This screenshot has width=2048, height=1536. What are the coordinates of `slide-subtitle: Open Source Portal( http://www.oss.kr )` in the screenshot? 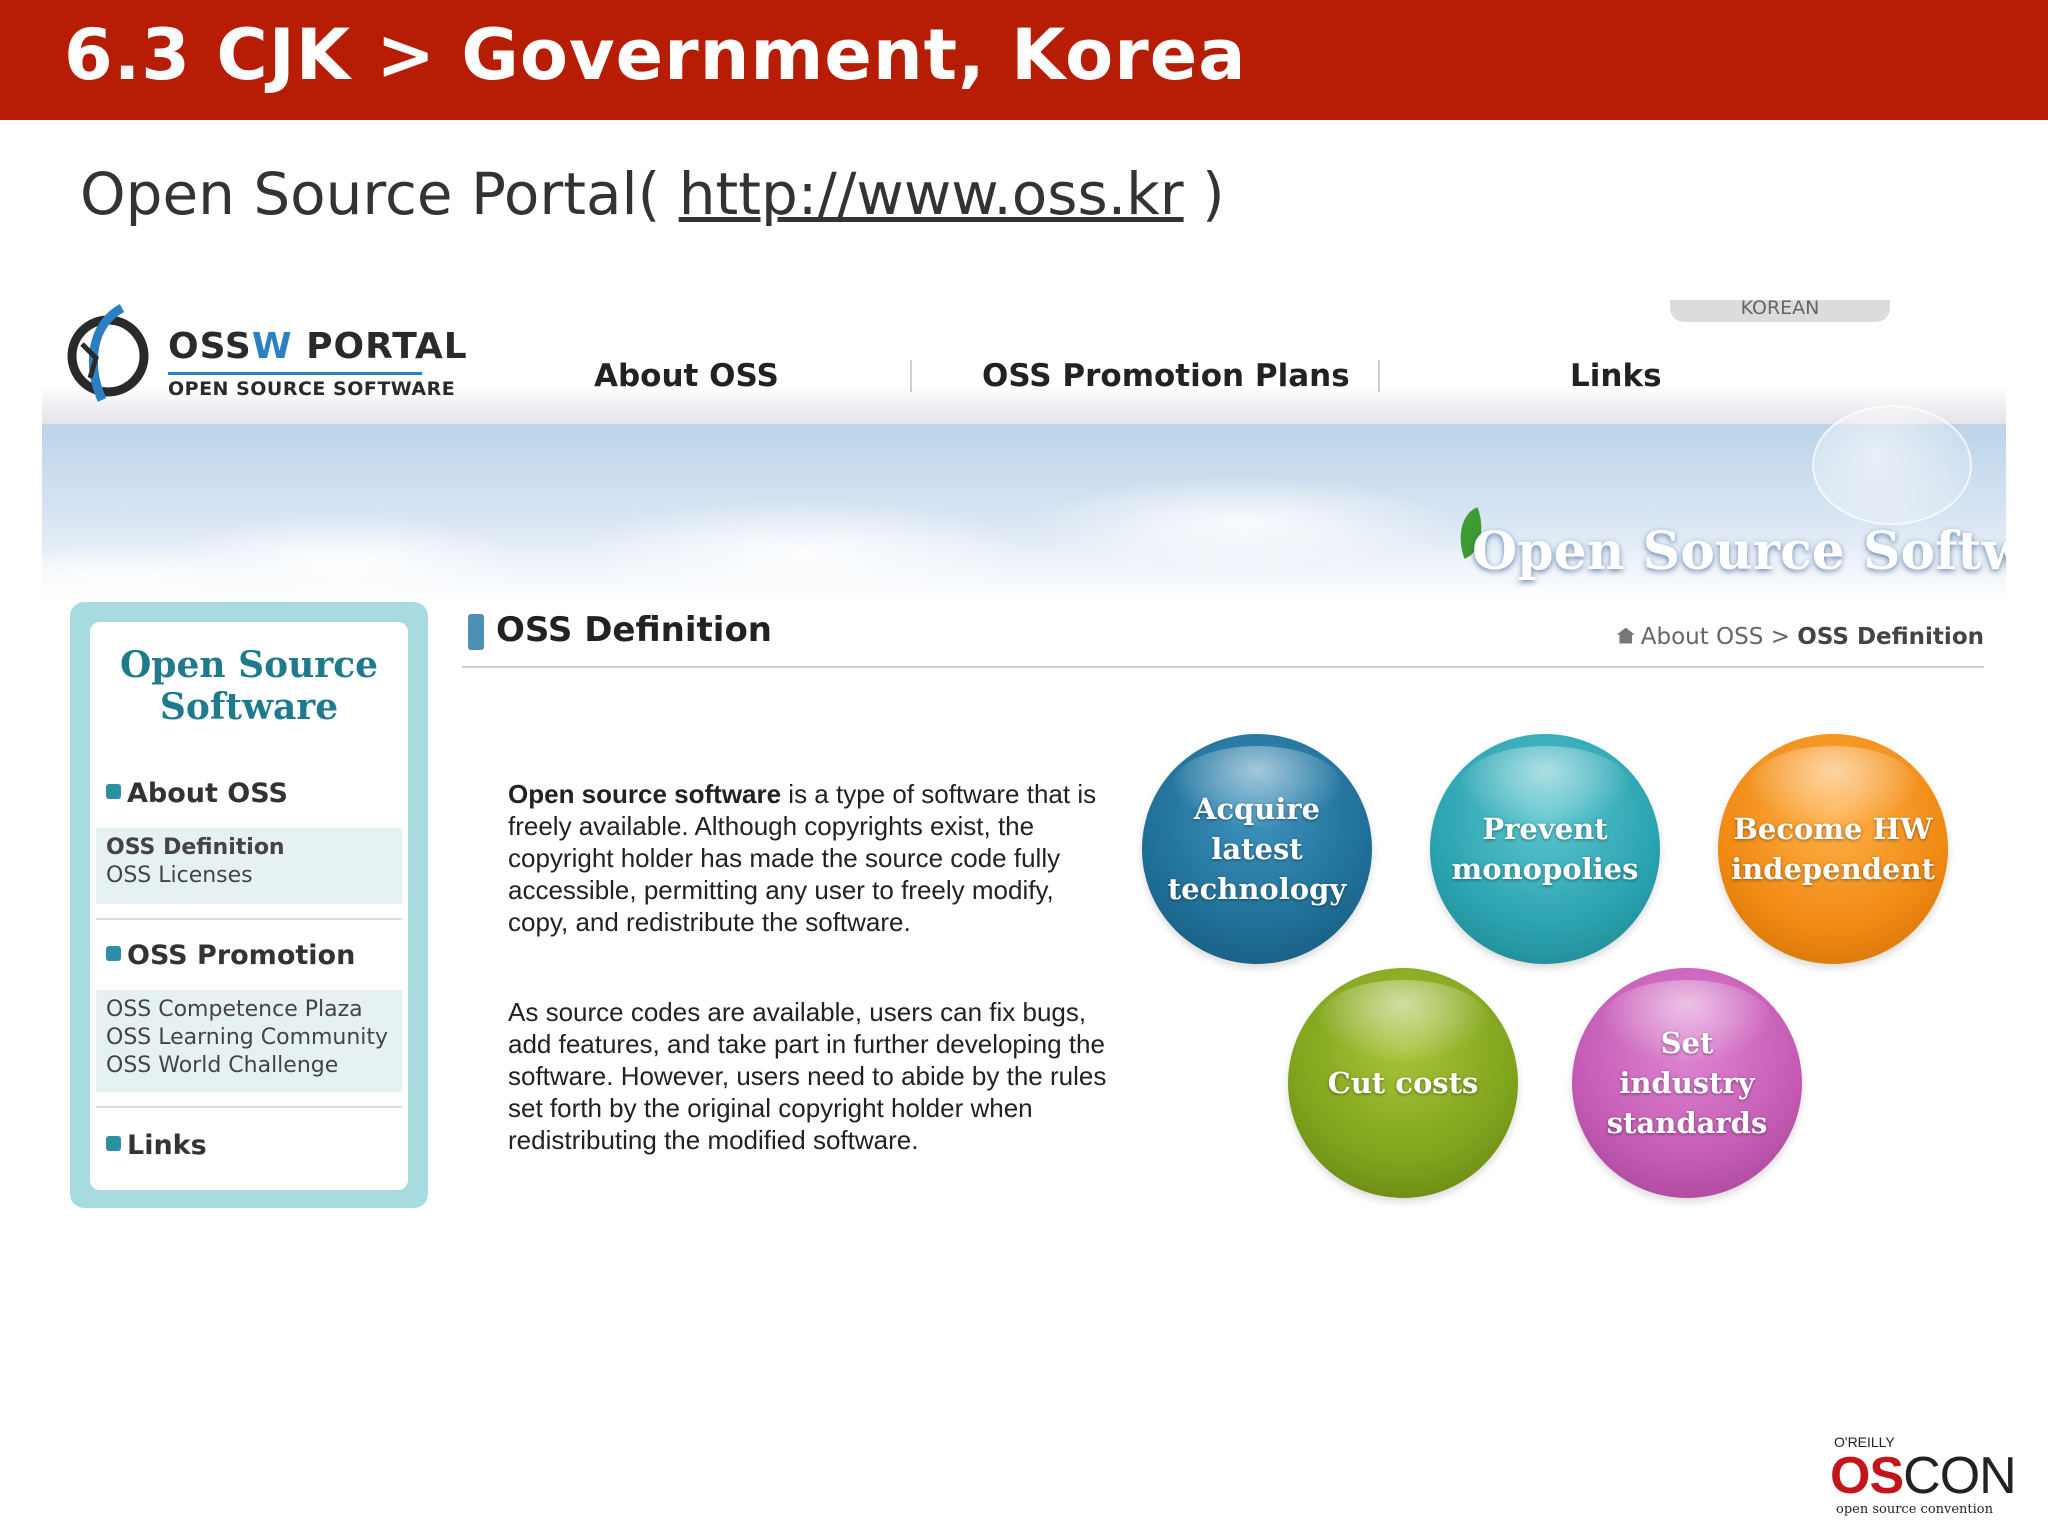 It's located at (652, 194).